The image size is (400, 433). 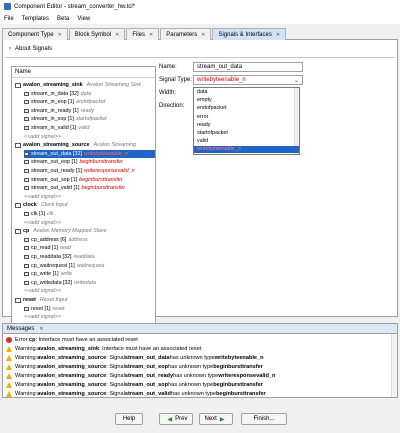 I want to click on dropdown-option: writebyteenable_n, so click(x=246, y=150).